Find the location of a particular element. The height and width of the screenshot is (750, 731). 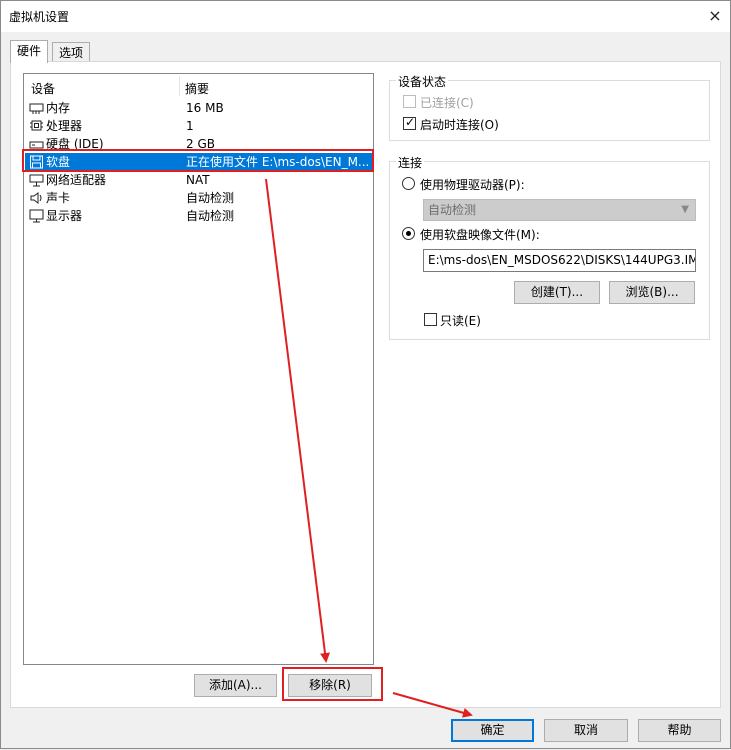

device-row-processor: 处理器 1 is located at coordinates (199, 126).